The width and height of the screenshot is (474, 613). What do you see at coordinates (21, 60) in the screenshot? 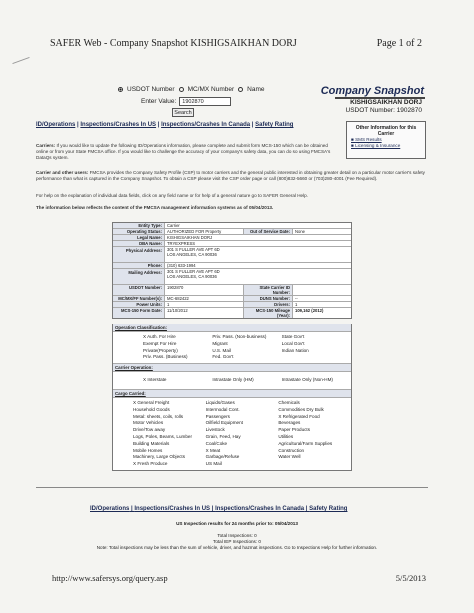
I see `scan-mark` at bounding box center [21, 60].